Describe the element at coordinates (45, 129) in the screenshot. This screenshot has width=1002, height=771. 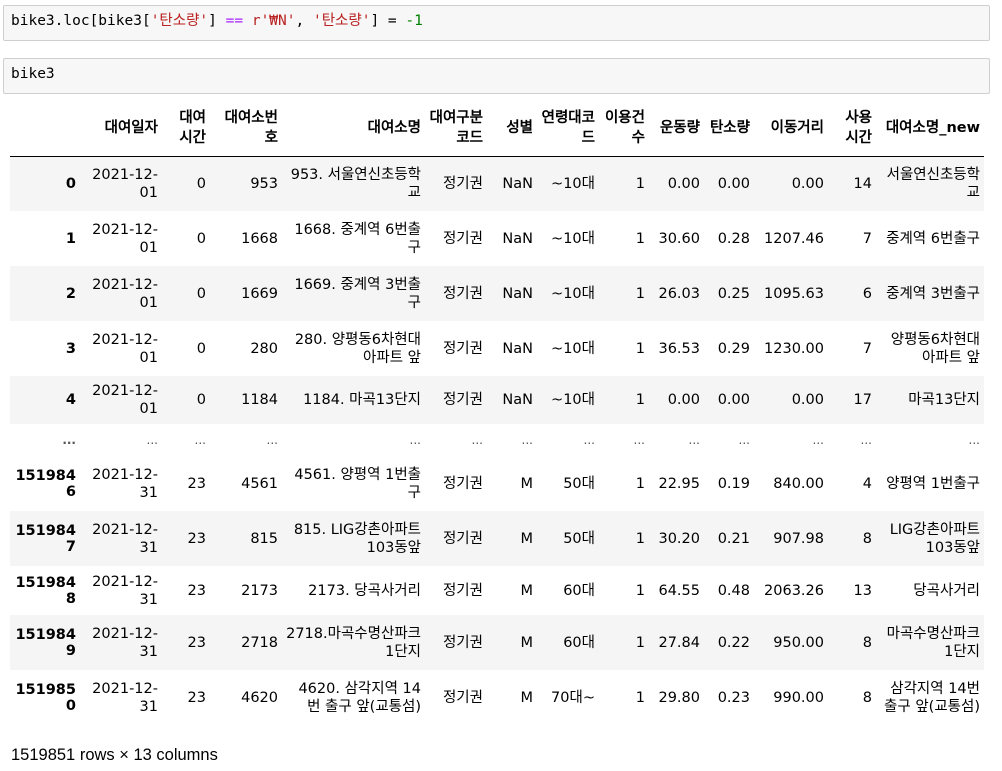
I see `index-header` at that location.